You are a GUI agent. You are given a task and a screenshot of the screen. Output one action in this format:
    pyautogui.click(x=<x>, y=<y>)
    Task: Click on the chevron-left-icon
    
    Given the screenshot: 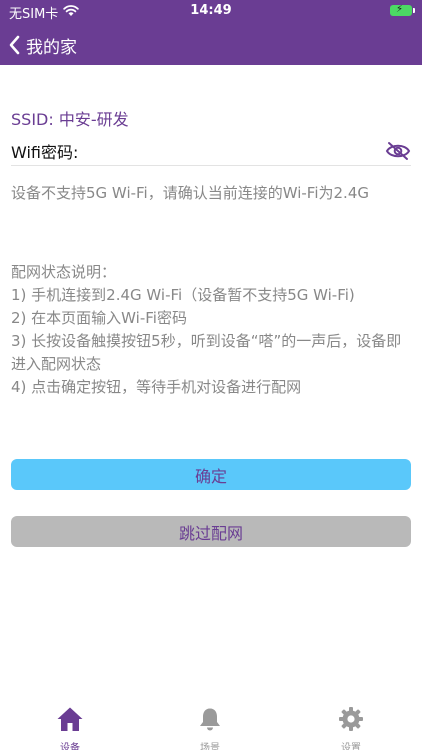 What is the action you would take?
    pyautogui.click(x=14, y=45)
    